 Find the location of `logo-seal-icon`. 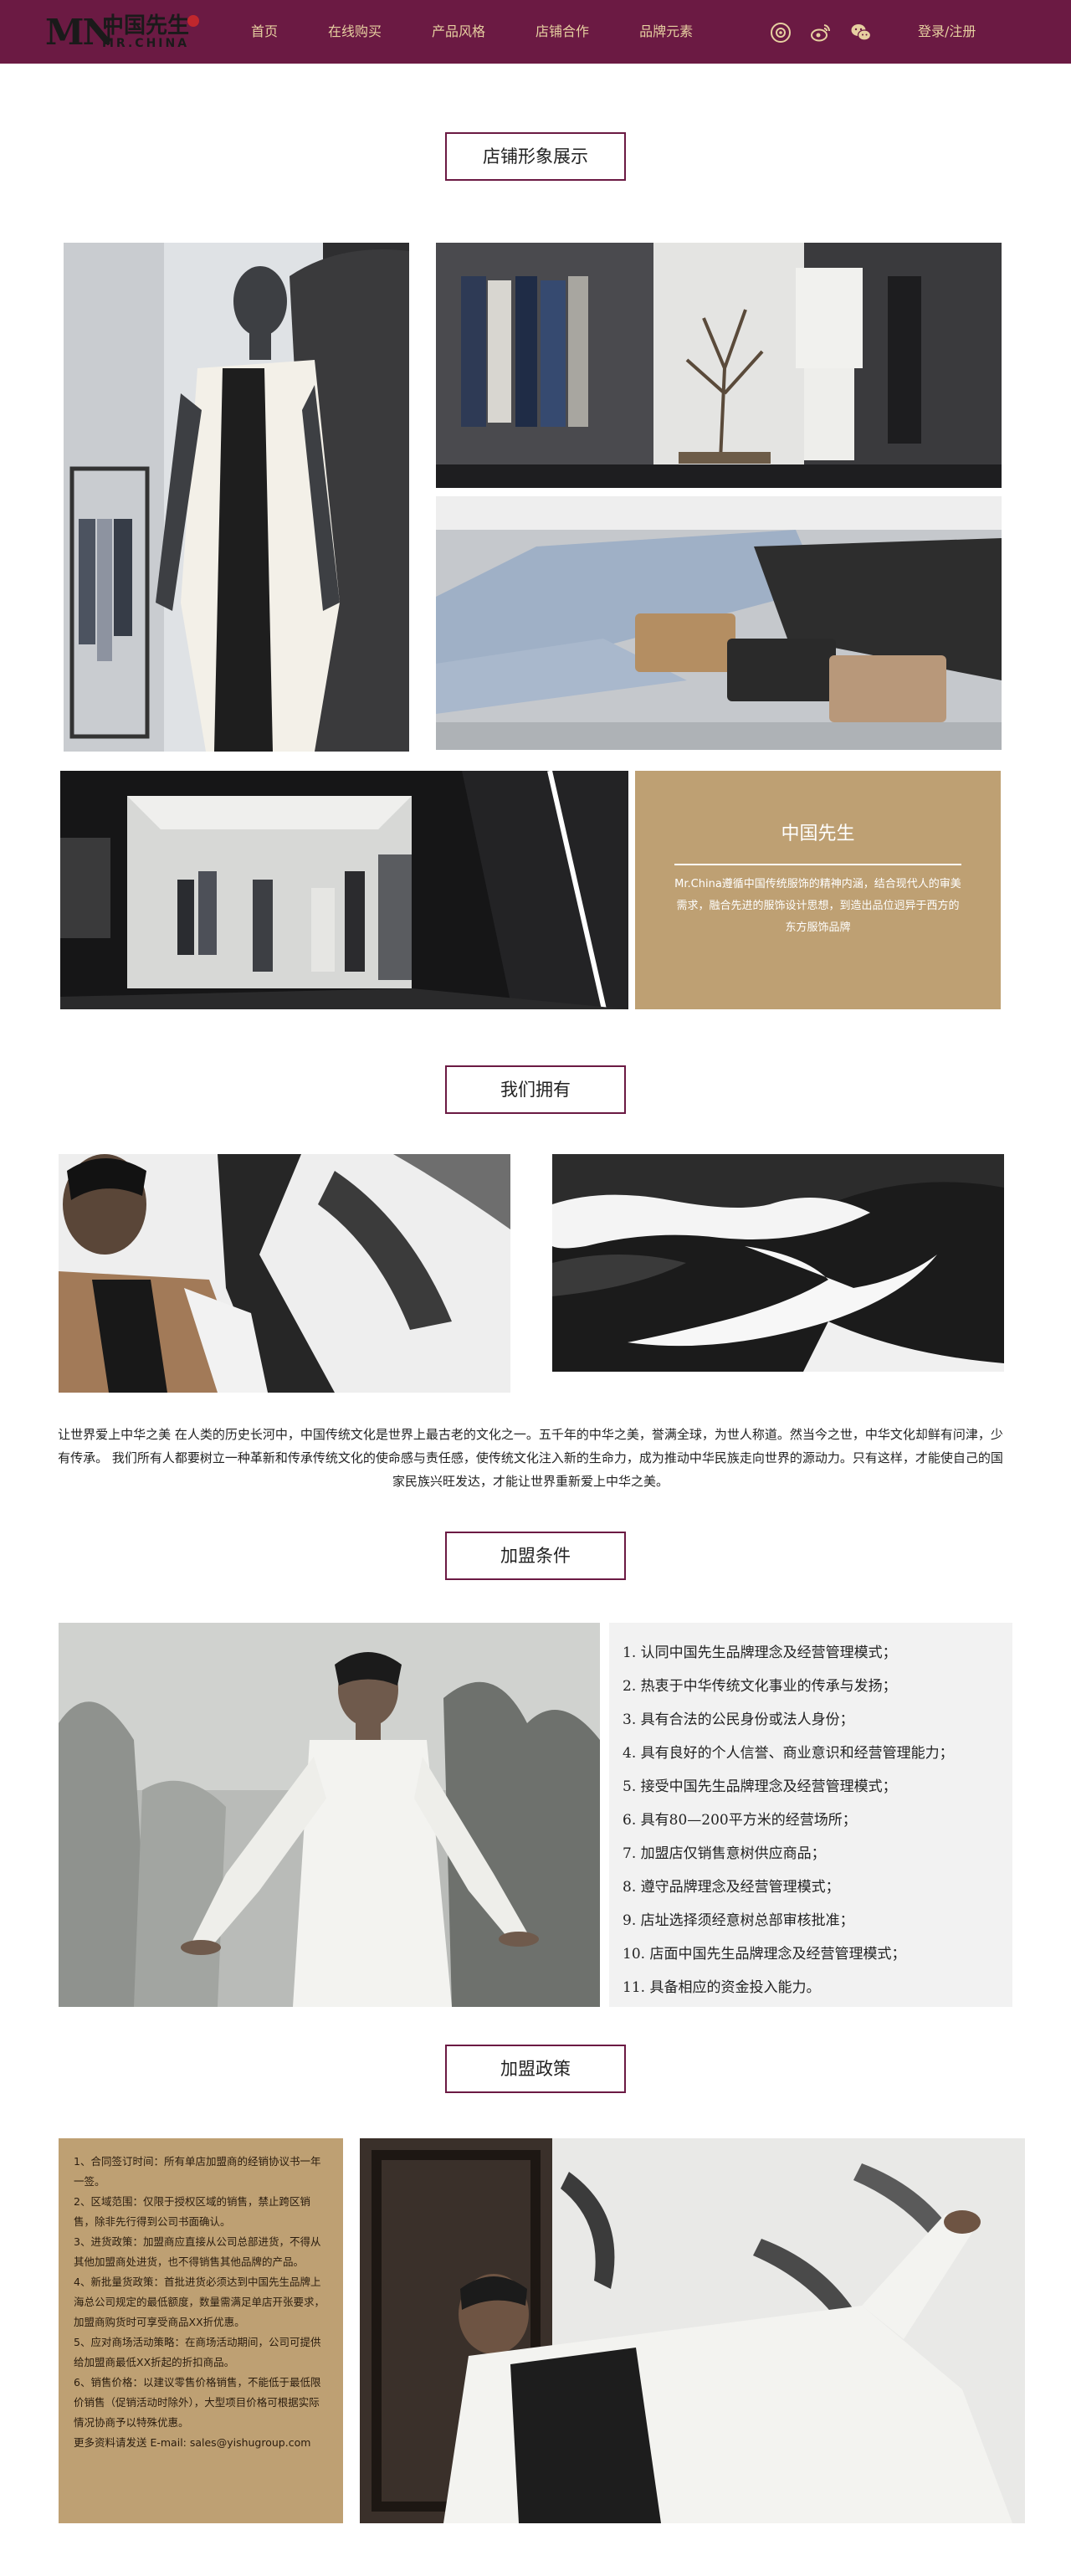

logo-seal-icon is located at coordinates (193, 21).